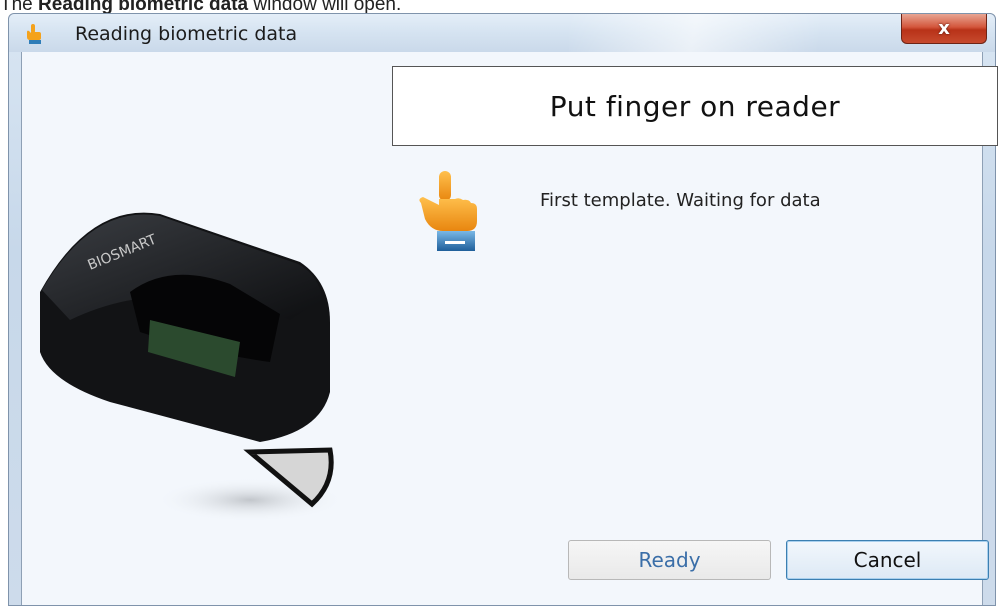  I want to click on cancel-button: Cancel, so click(887, 560).